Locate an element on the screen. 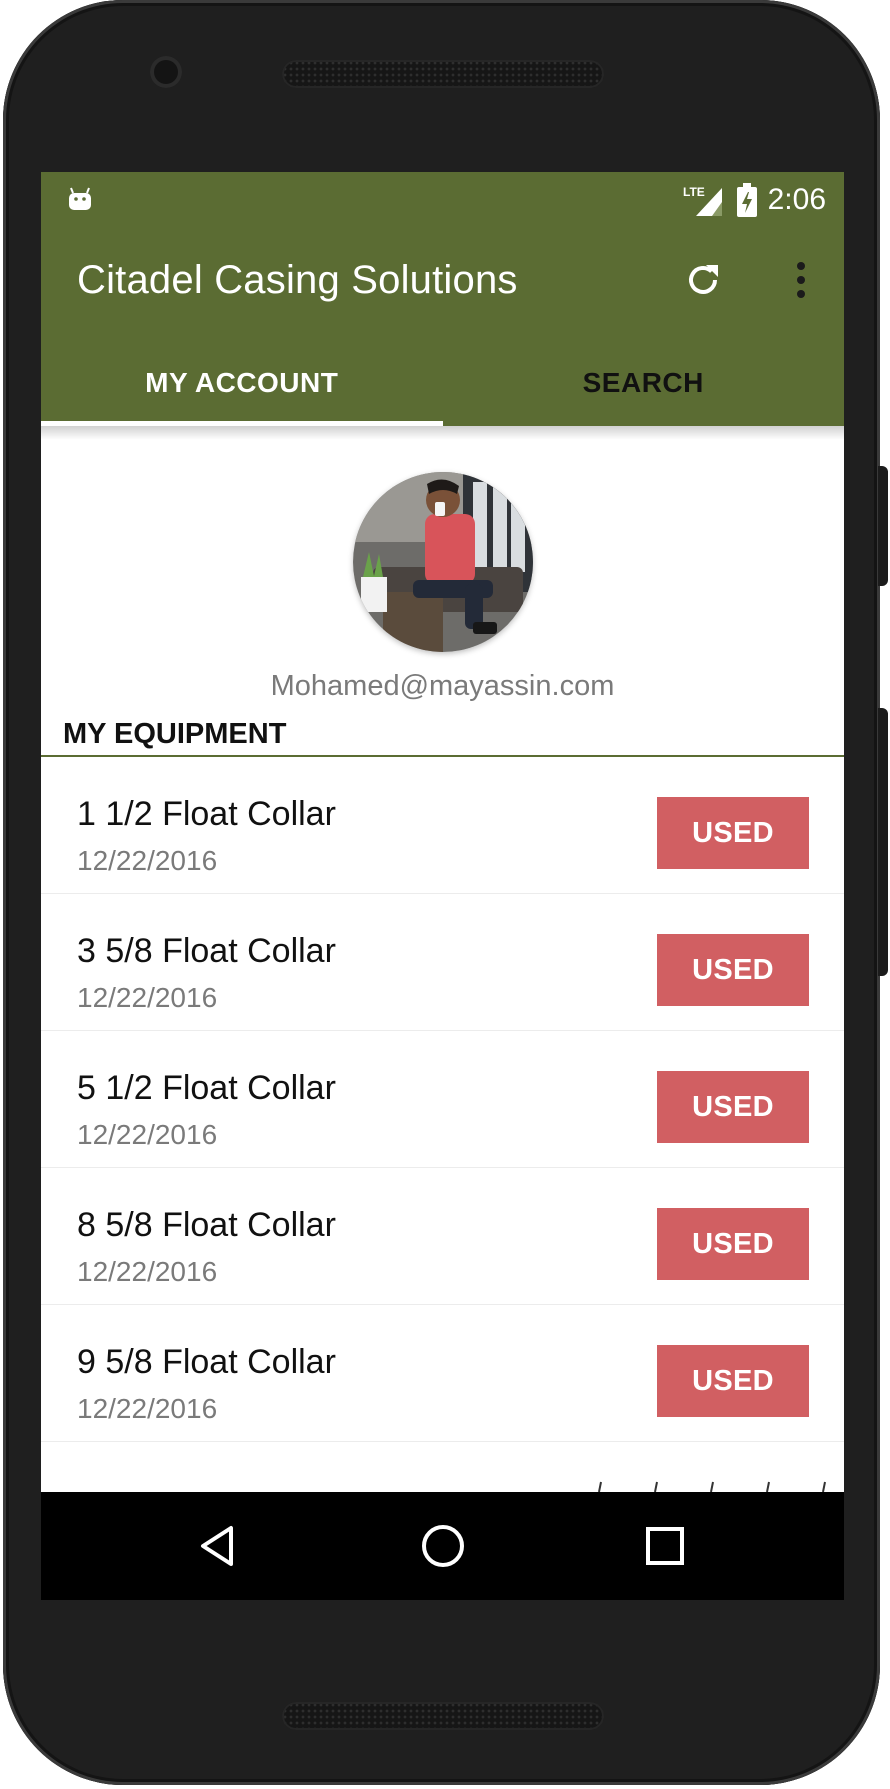 The height and width of the screenshot is (1789, 890). tab-label: MY ACCOUNT is located at coordinates (242, 382).